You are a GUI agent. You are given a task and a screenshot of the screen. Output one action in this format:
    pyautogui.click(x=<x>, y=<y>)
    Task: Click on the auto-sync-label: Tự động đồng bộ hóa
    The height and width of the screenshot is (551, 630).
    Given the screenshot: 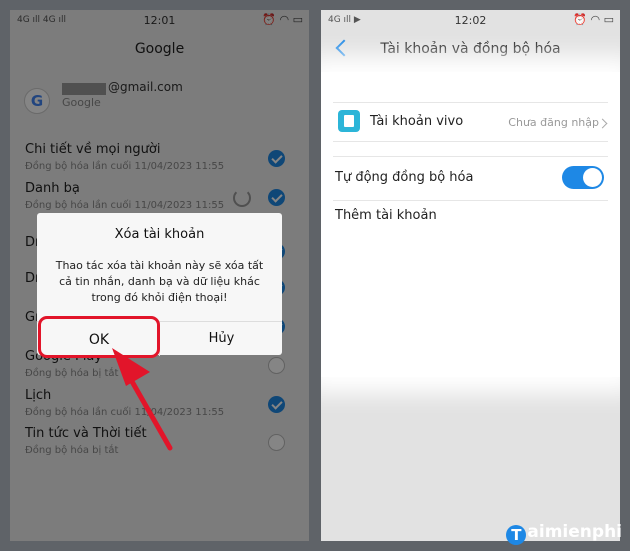 What is the action you would take?
    pyautogui.click(x=404, y=177)
    